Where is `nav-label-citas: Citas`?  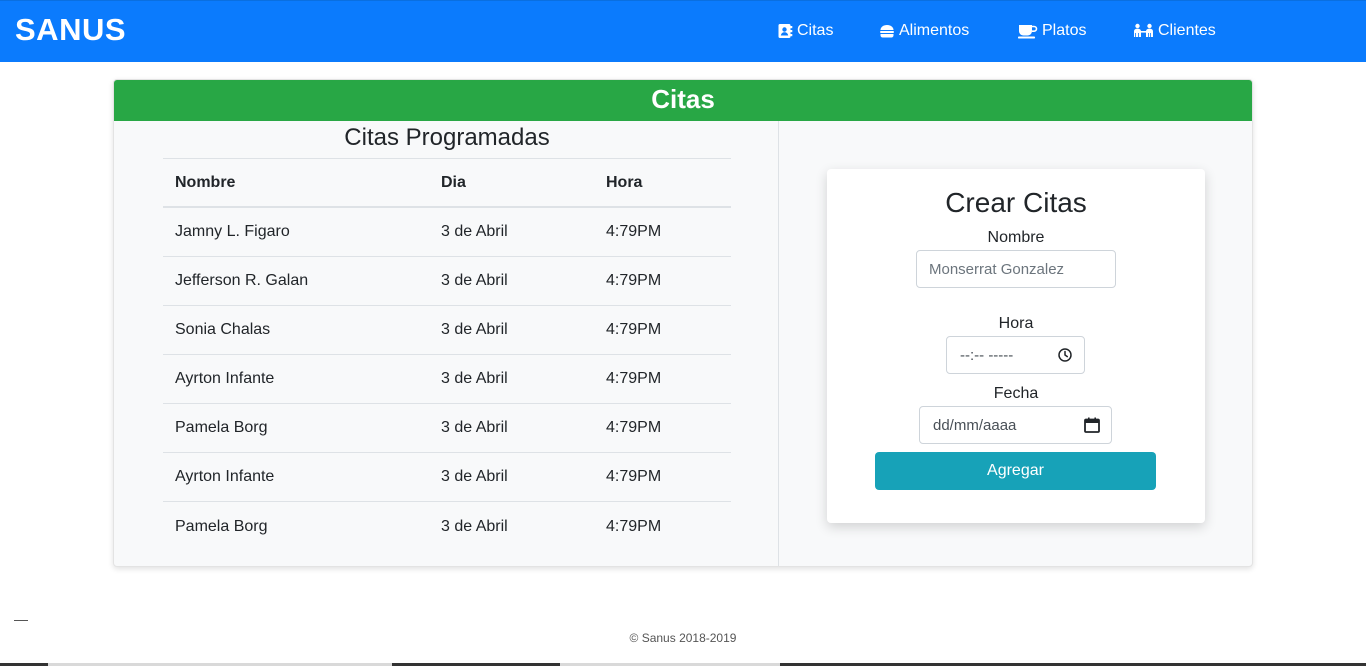
nav-label-citas: Citas is located at coordinates (815, 30).